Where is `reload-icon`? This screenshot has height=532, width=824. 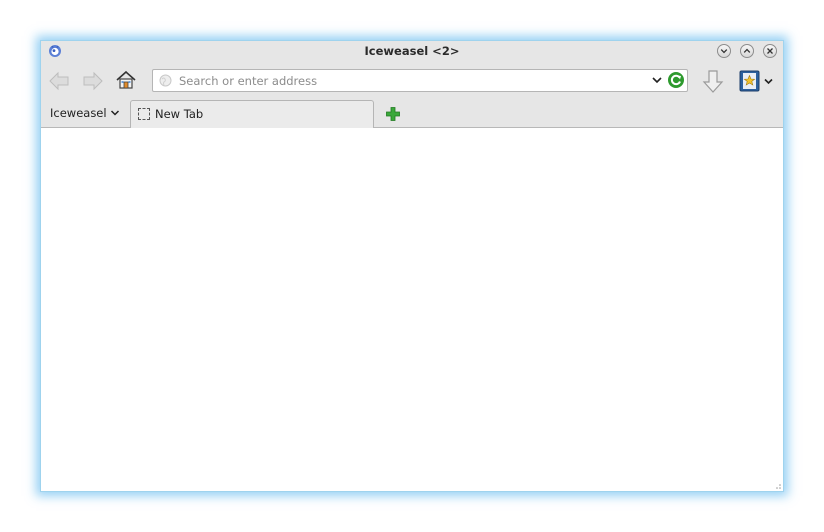 reload-icon is located at coordinates (676, 80).